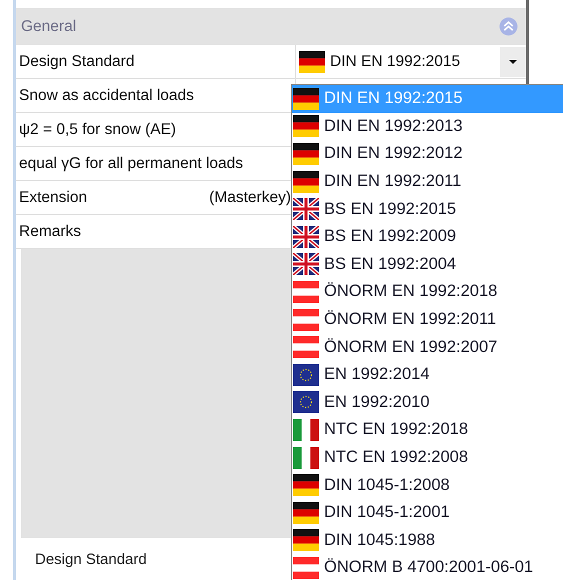 Image resolution: width=563 pixels, height=580 pixels. I want to click on property-label: Extension, so click(53, 197).